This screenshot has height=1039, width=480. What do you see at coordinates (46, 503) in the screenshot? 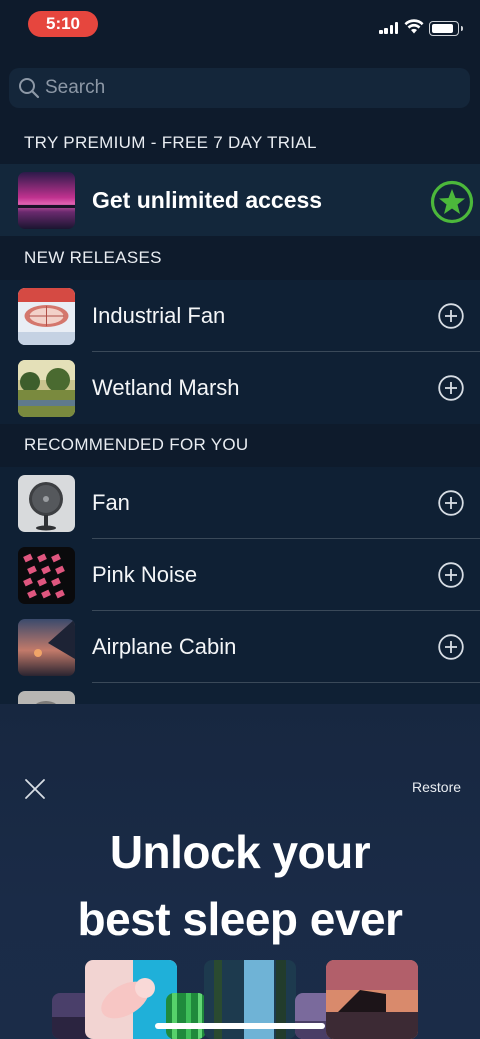
I see `fan-thumbnail` at bounding box center [46, 503].